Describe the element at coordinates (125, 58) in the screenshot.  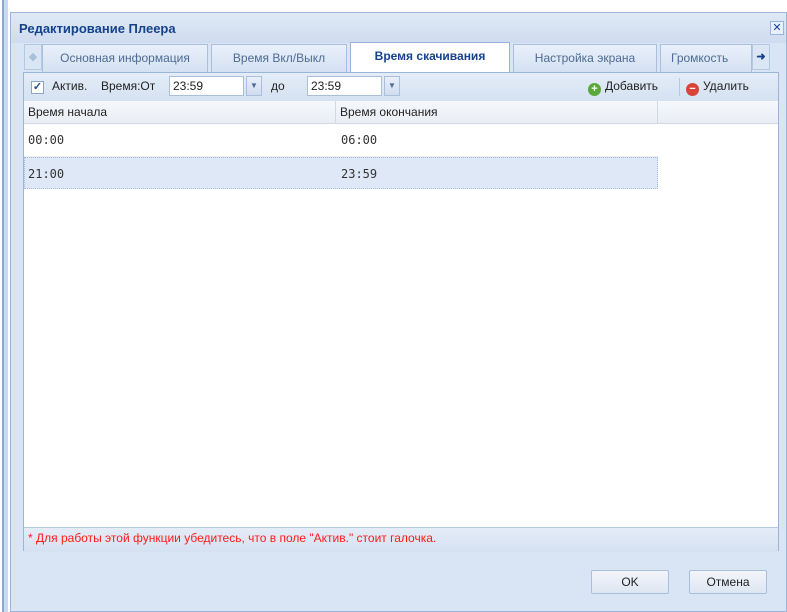
I see `tab-basic-info: Основная информация` at that location.